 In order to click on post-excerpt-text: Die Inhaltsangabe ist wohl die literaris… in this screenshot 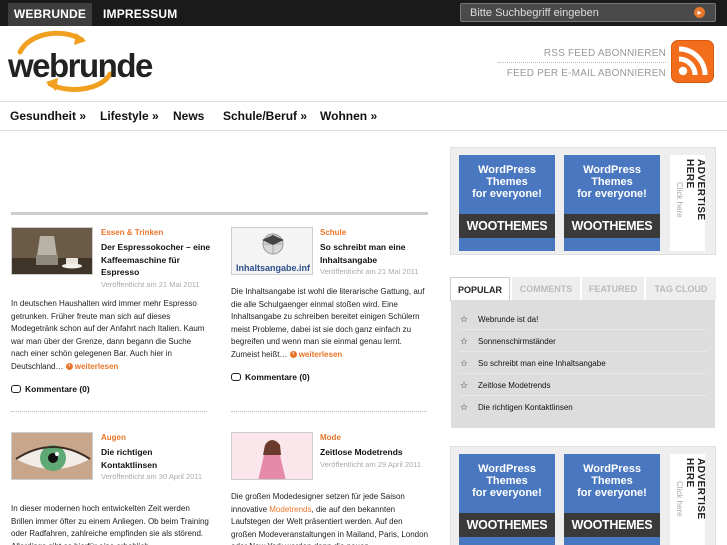, I will do `click(328, 323)`.